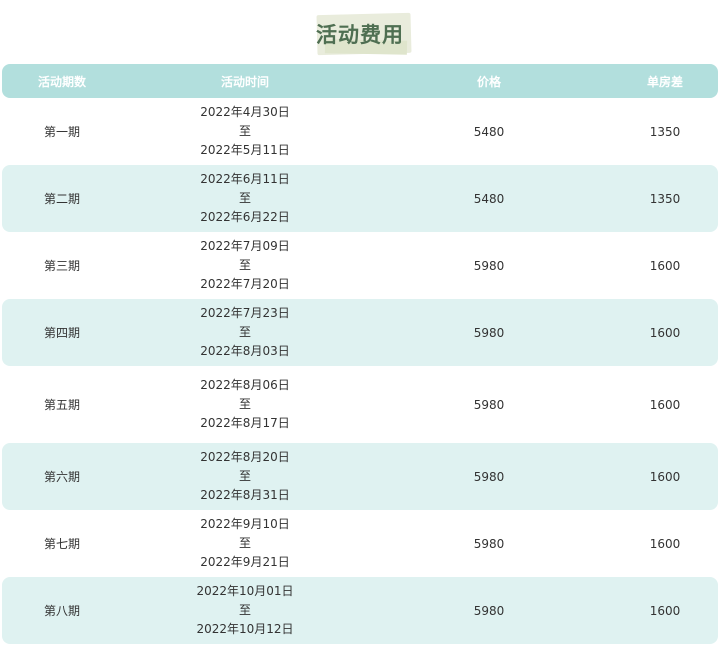  I want to click on title-area: 活动费用, so click(360, 33).